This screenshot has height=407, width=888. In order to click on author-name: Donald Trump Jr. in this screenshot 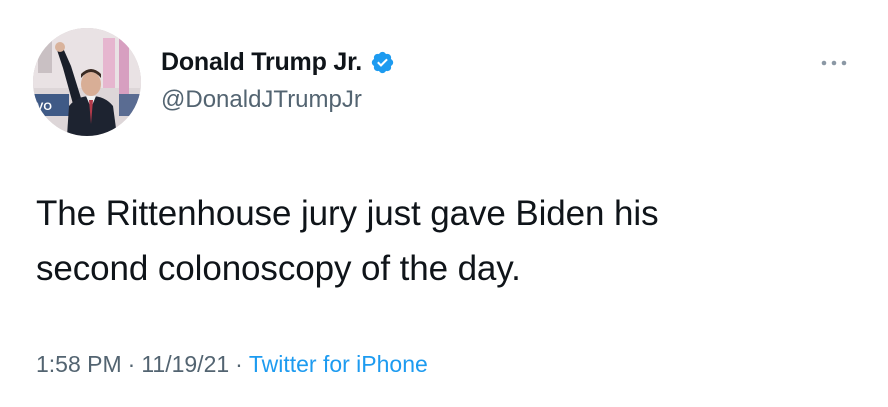, I will do `click(261, 62)`.